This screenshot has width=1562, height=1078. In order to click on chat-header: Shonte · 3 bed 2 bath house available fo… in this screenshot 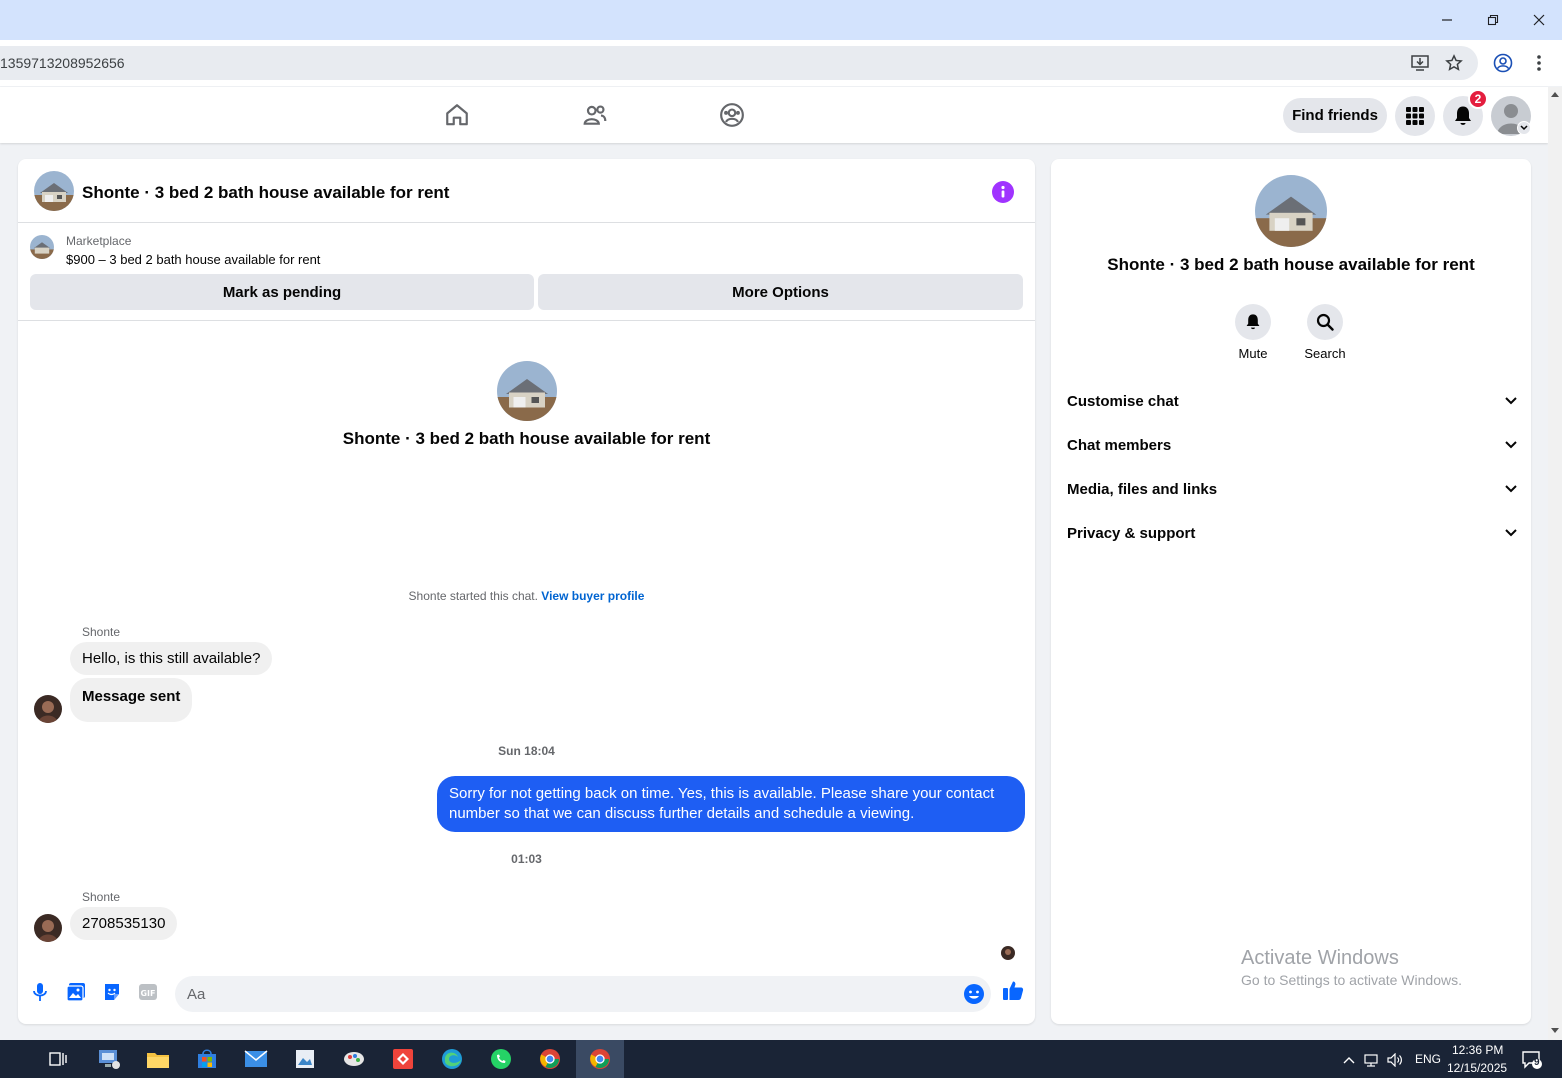, I will do `click(526, 191)`.